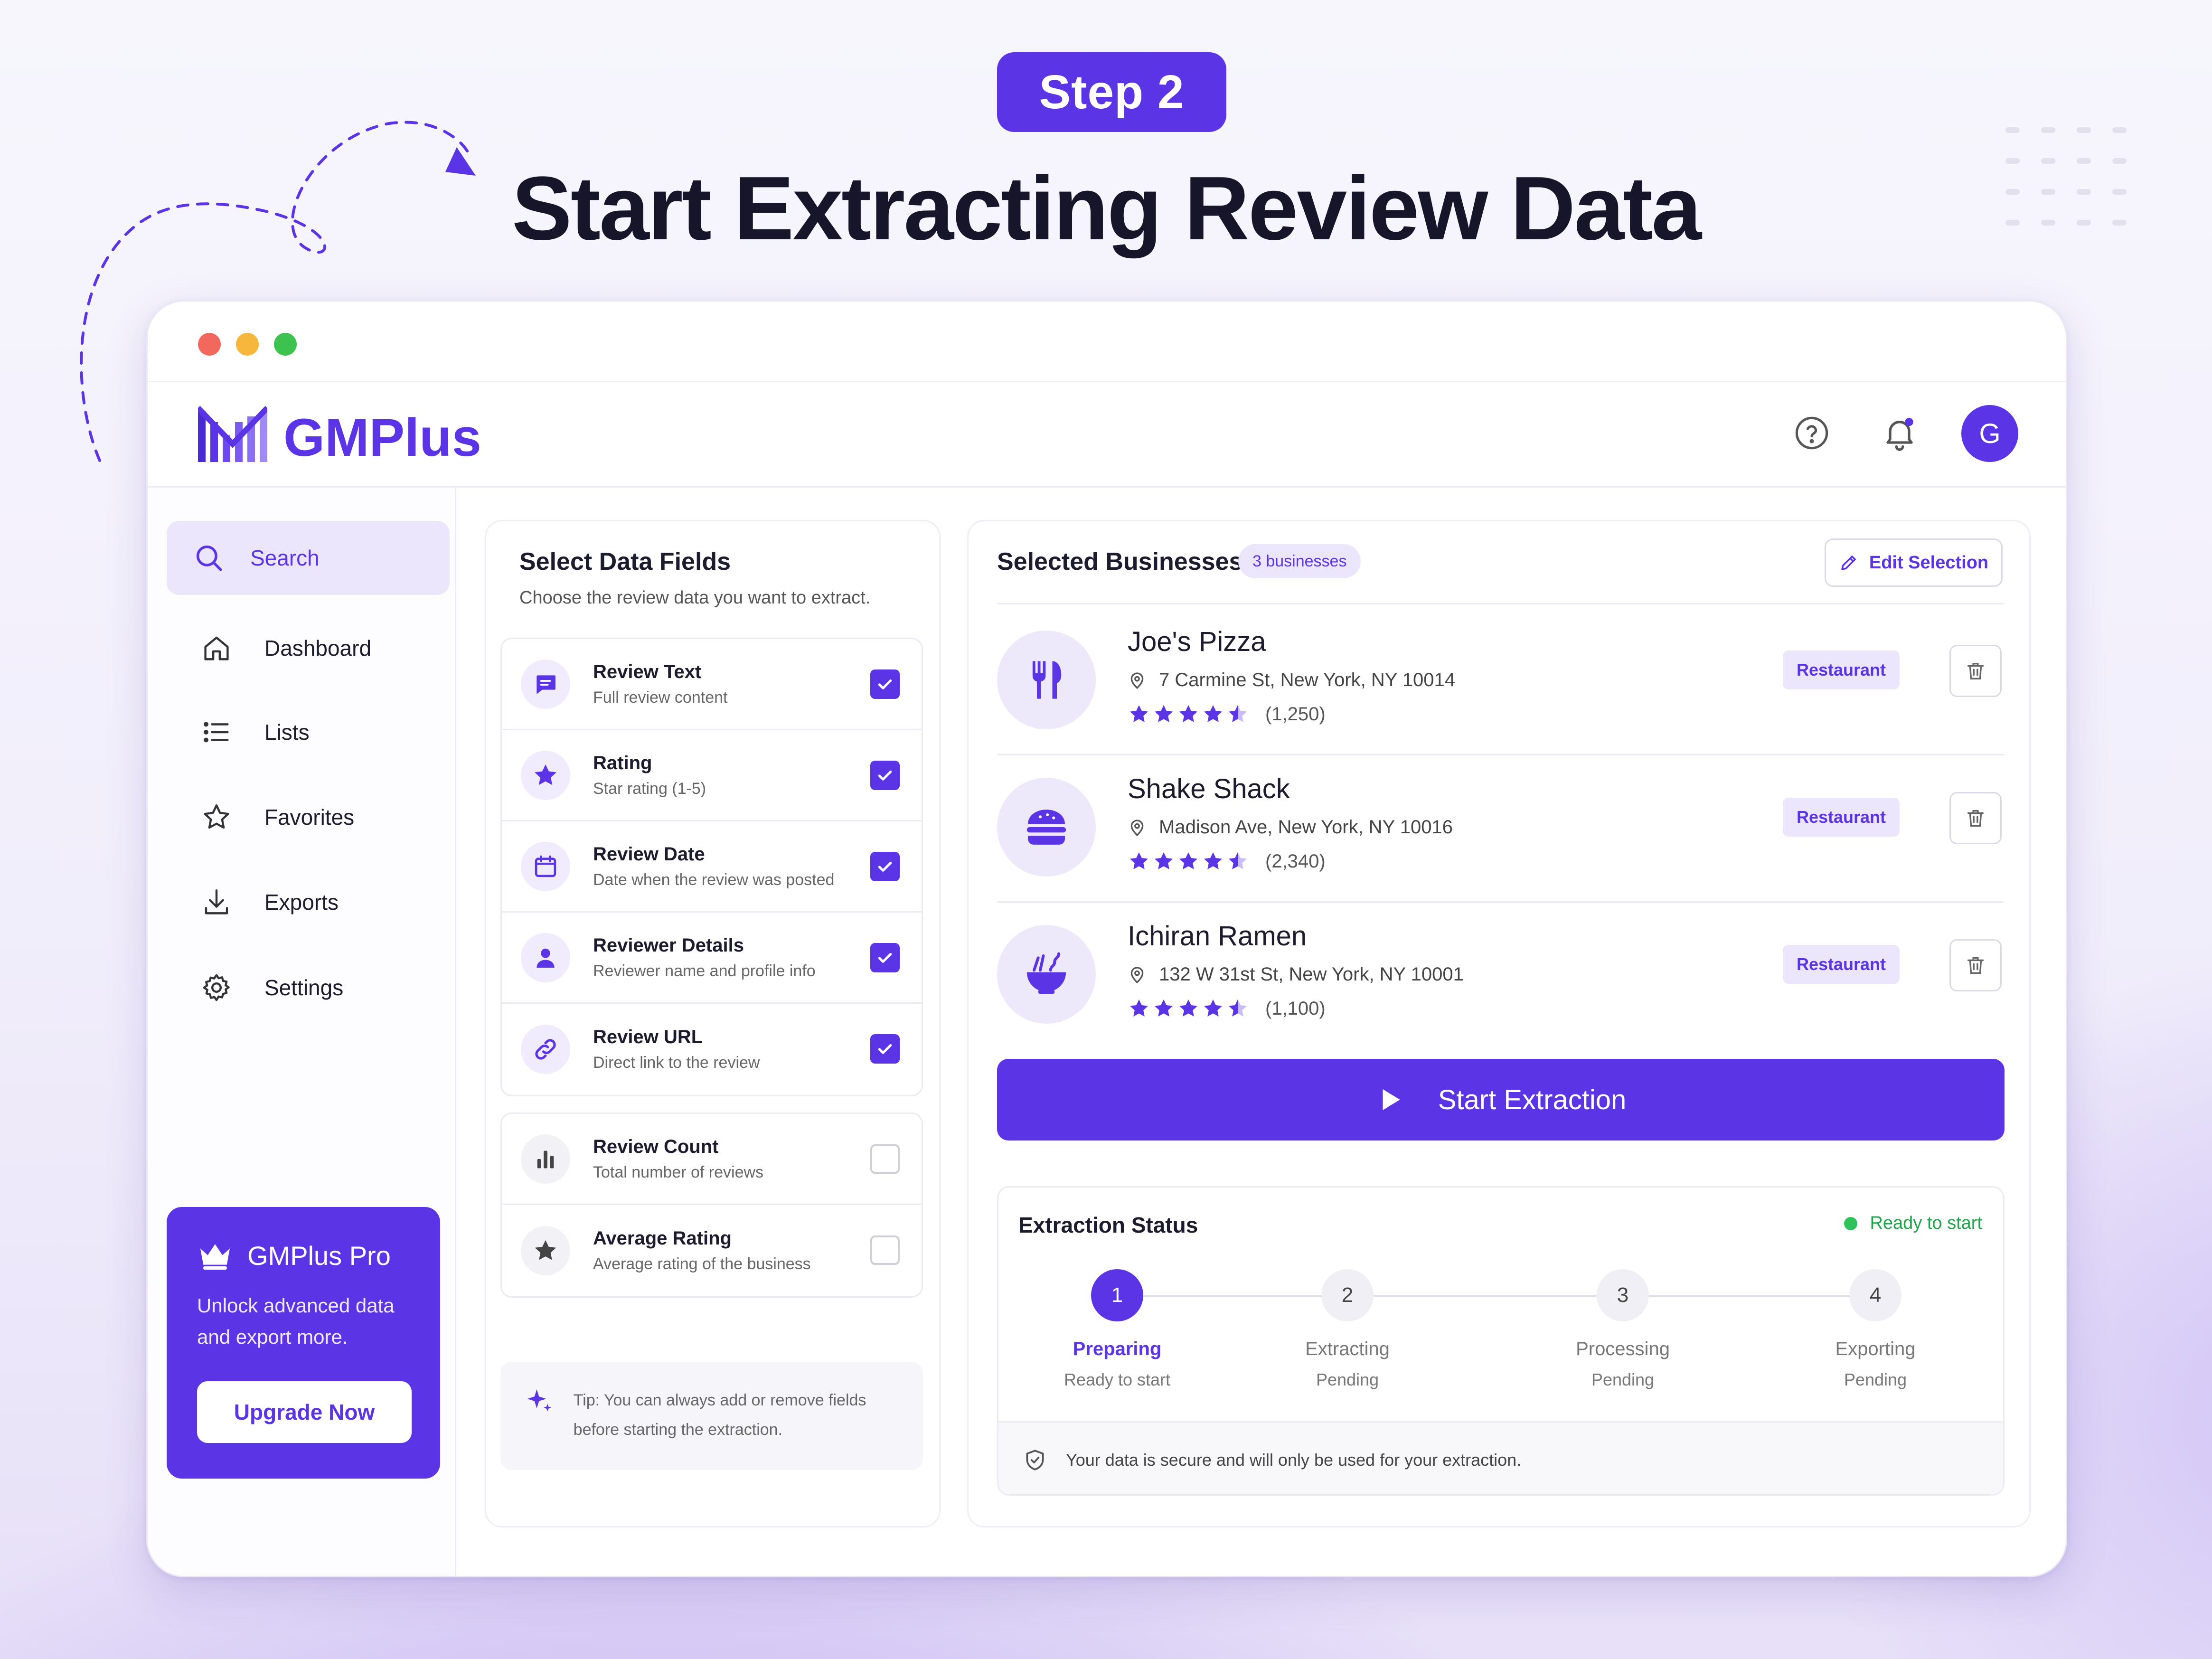 The height and width of the screenshot is (1659, 2212). What do you see at coordinates (1120, 561) in the screenshot?
I see `businesses-panel-title: Selected Businesses` at bounding box center [1120, 561].